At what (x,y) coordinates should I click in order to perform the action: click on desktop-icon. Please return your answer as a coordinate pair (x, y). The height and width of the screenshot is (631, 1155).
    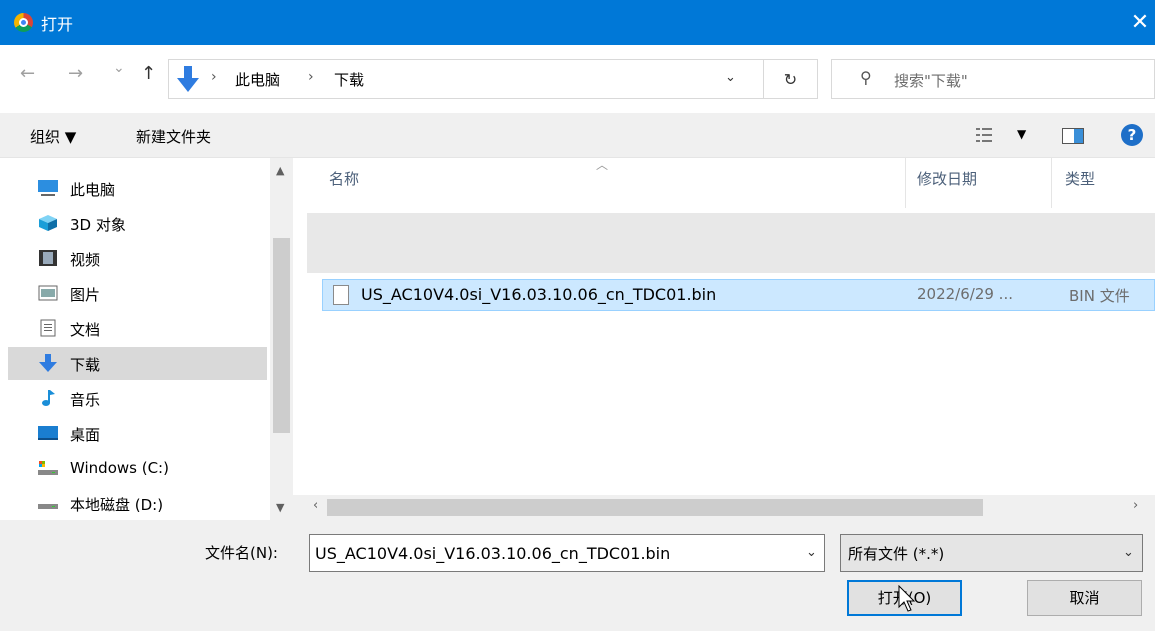
    Looking at the image, I should click on (48, 433).